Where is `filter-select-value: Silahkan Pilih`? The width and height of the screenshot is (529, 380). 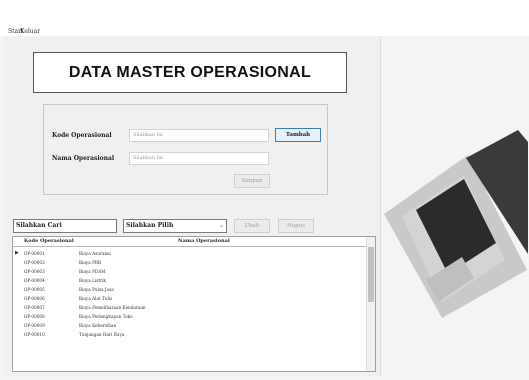
filter-select-value: Silahkan Pilih is located at coordinates (150, 225).